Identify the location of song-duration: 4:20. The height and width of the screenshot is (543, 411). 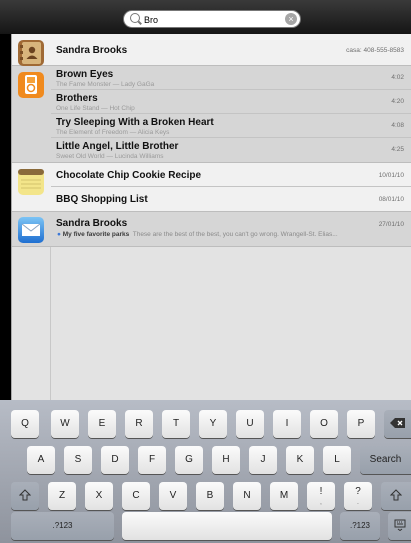
(397, 101).